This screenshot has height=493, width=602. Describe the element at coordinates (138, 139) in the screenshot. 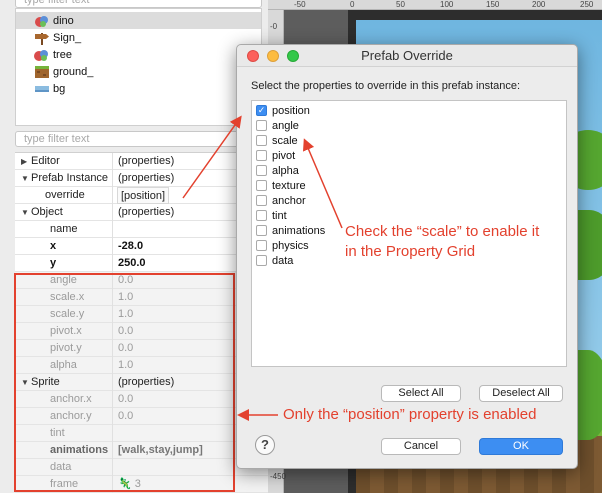

I see `property-filter-input: type filter text` at that location.